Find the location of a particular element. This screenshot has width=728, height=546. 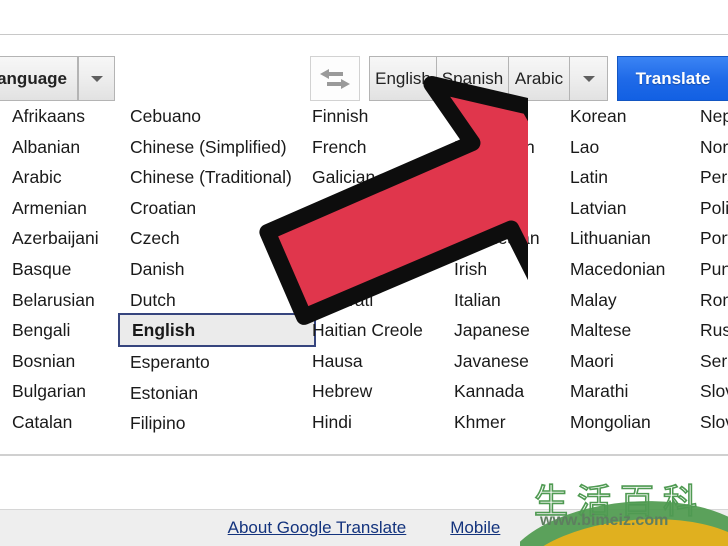

header-divider is located at coordinates (364, 34).